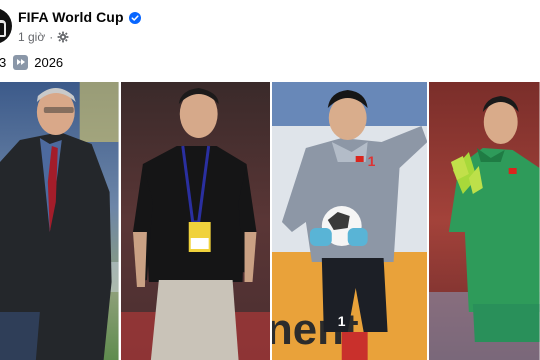 The width and height of the screenshot is (540, 360). I want to click on post-meta: 1 giờ ·, so click(43, 37).